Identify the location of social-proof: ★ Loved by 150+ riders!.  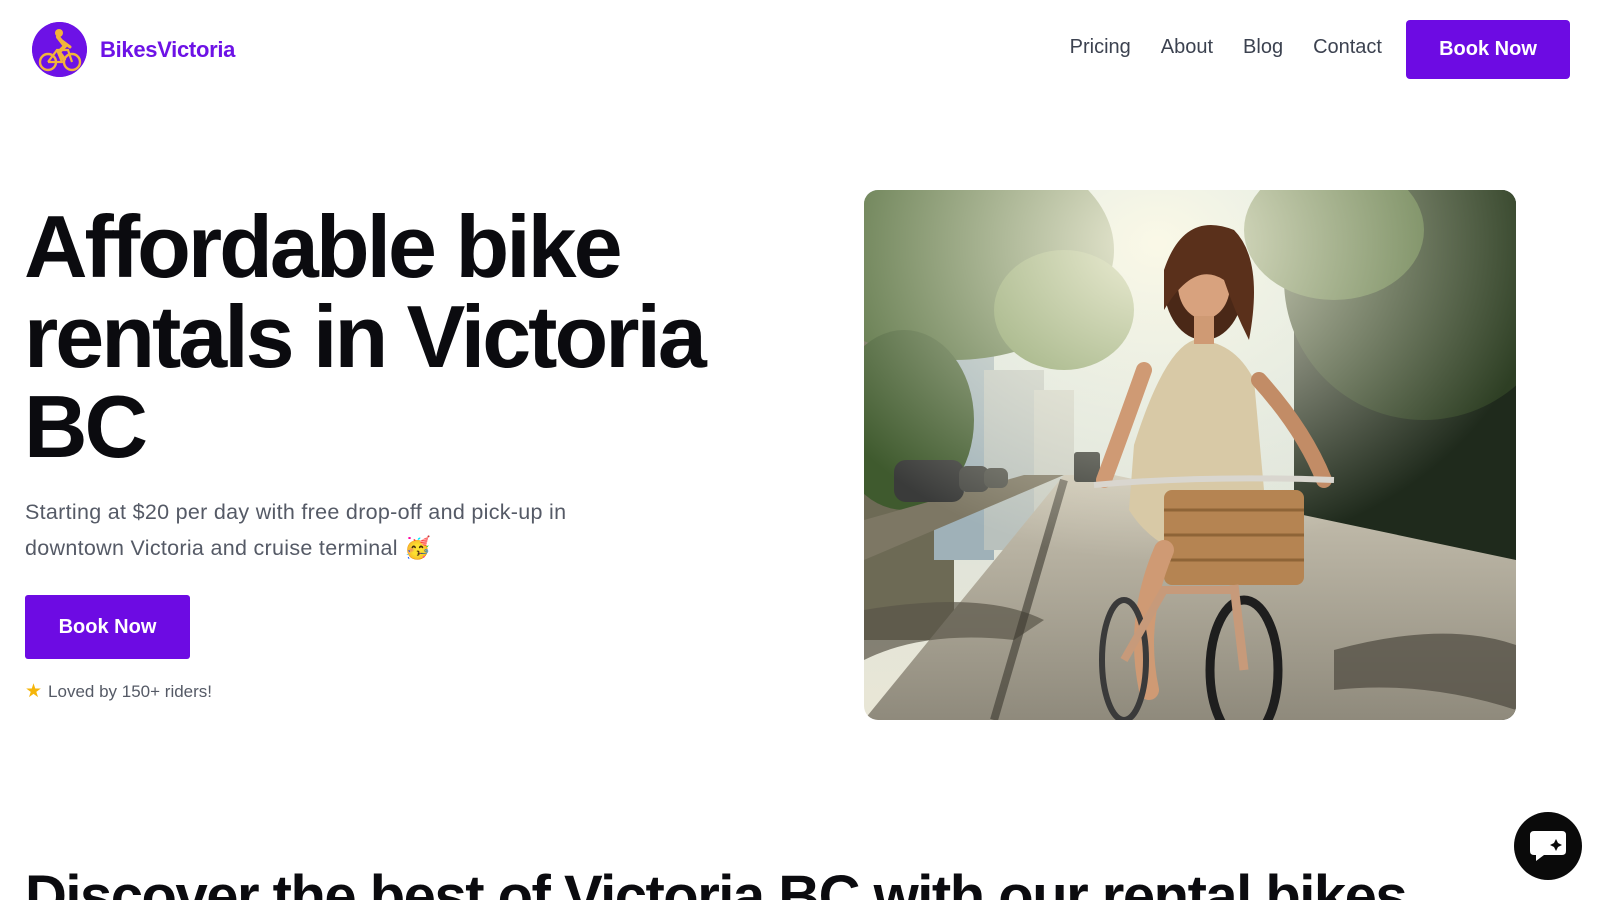
(118, 691).